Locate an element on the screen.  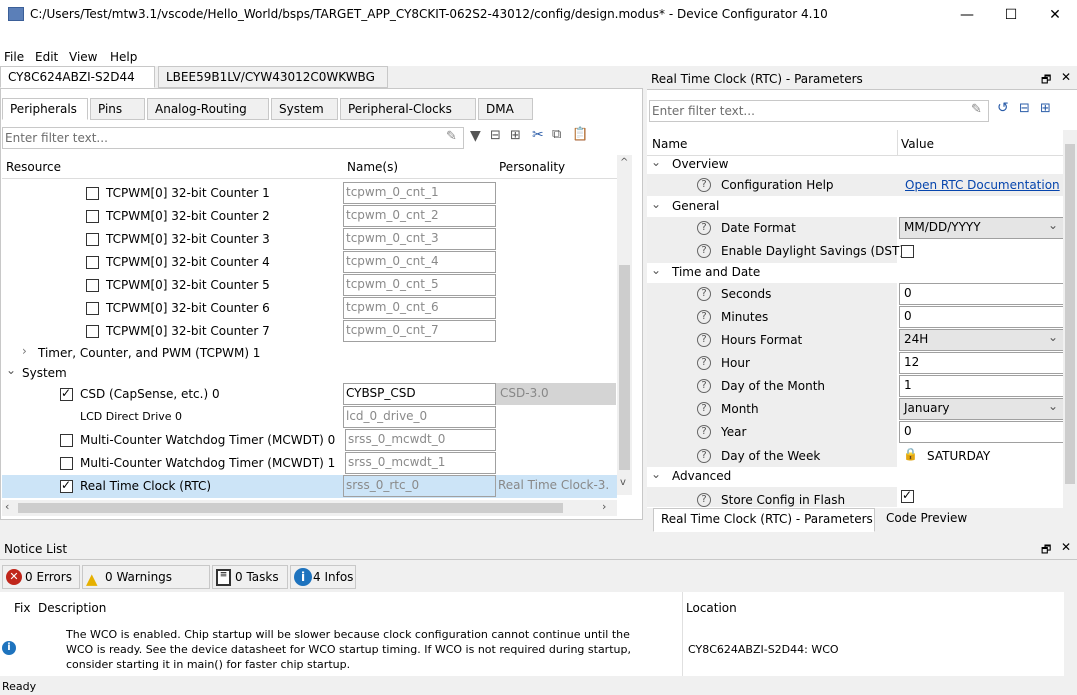
tab-parameters: Real Time Clock (RTC) - Parameters is located at coordinates (764, 520).